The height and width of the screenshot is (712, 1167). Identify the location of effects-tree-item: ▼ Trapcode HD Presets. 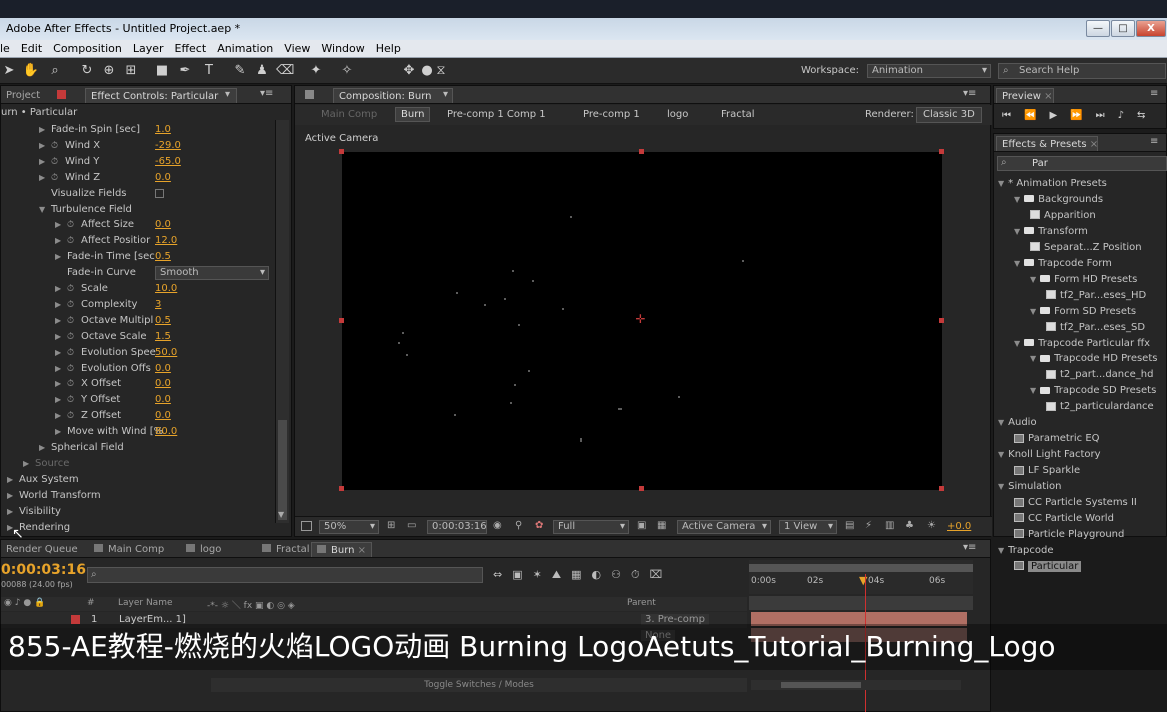
(1093, 359).